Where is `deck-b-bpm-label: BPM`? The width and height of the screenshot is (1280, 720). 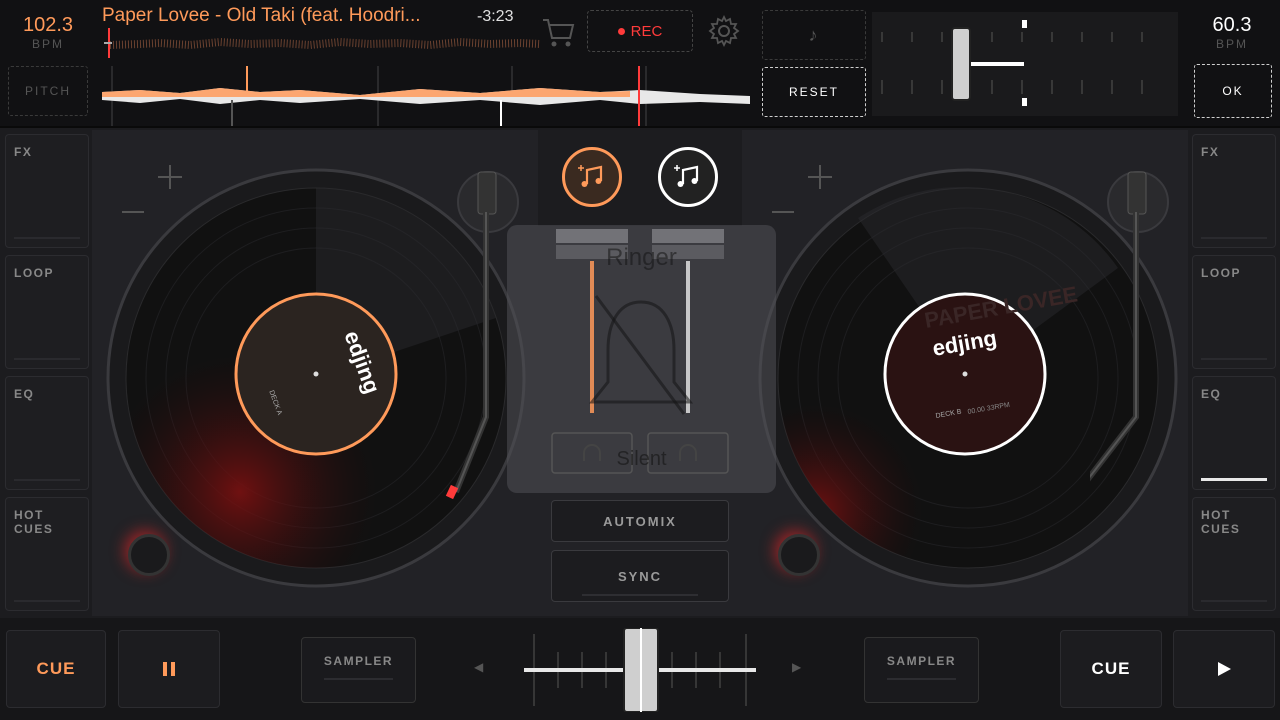 deck-b-bpm-label: BPM is located at coordinates (1231, 44).